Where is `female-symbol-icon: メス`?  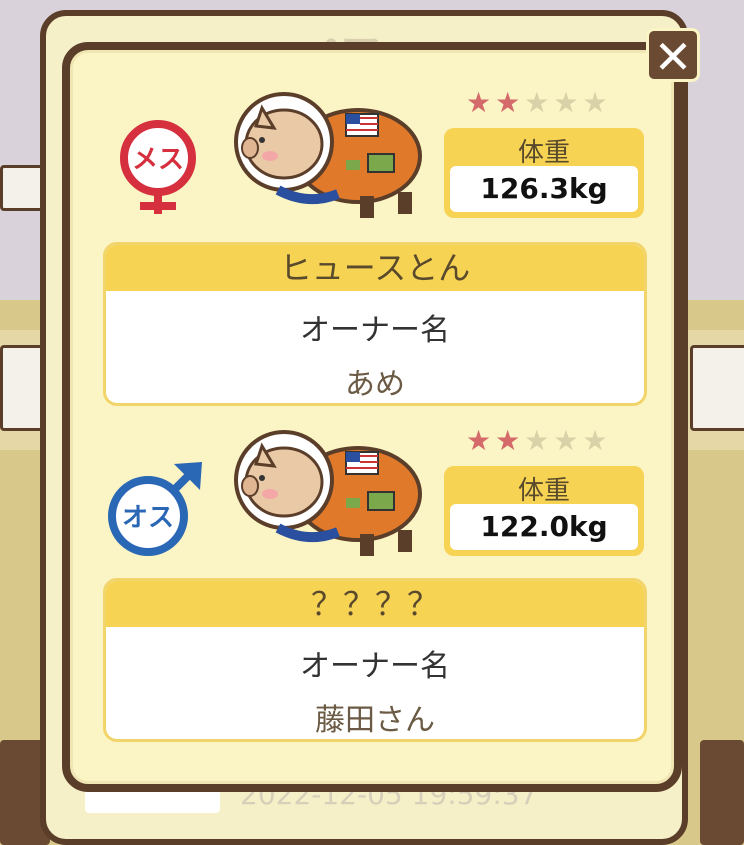
female-symbol-icon: メス is located at coordinates (158, 166).